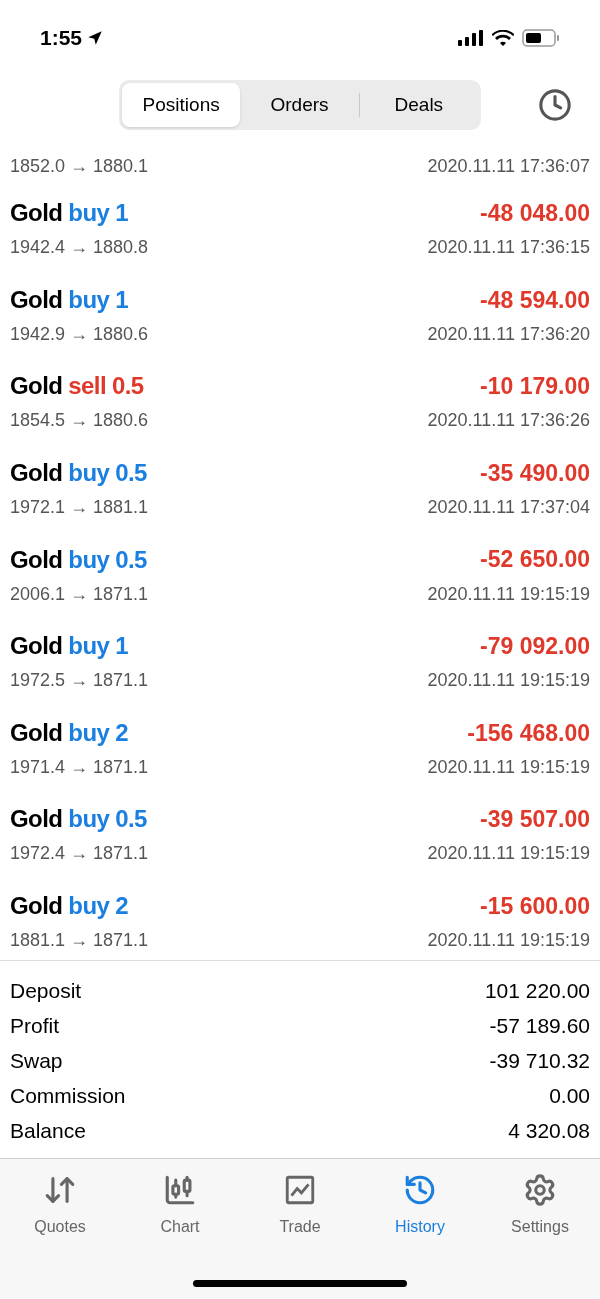 Image resolution: width=600 pixels, height=1299 pixels. Describe the element at coordinates (541, 38) in the screenshot. I see `battery-icon` at that location.